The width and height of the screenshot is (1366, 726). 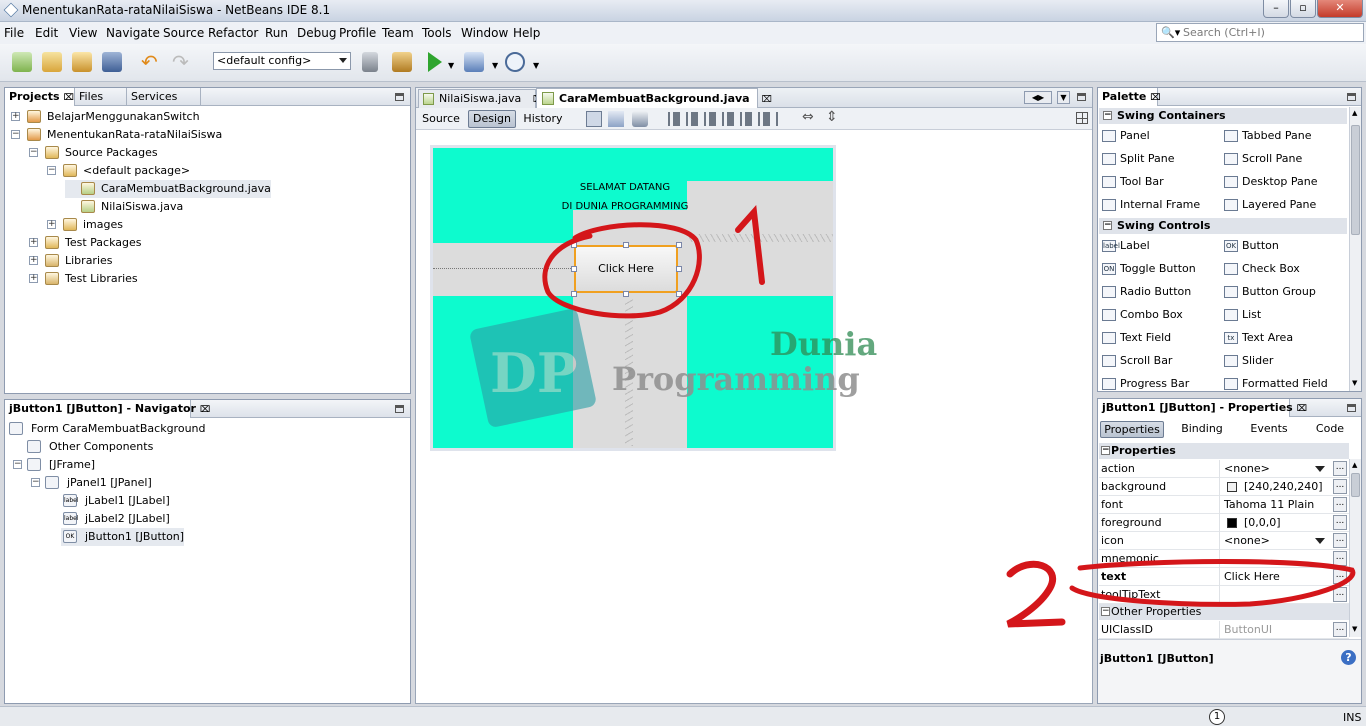 What do you see at coordinates (1036, 594) in the screenshot?
I see `red-digit-2-mark` at bounding box center [1036, 594].